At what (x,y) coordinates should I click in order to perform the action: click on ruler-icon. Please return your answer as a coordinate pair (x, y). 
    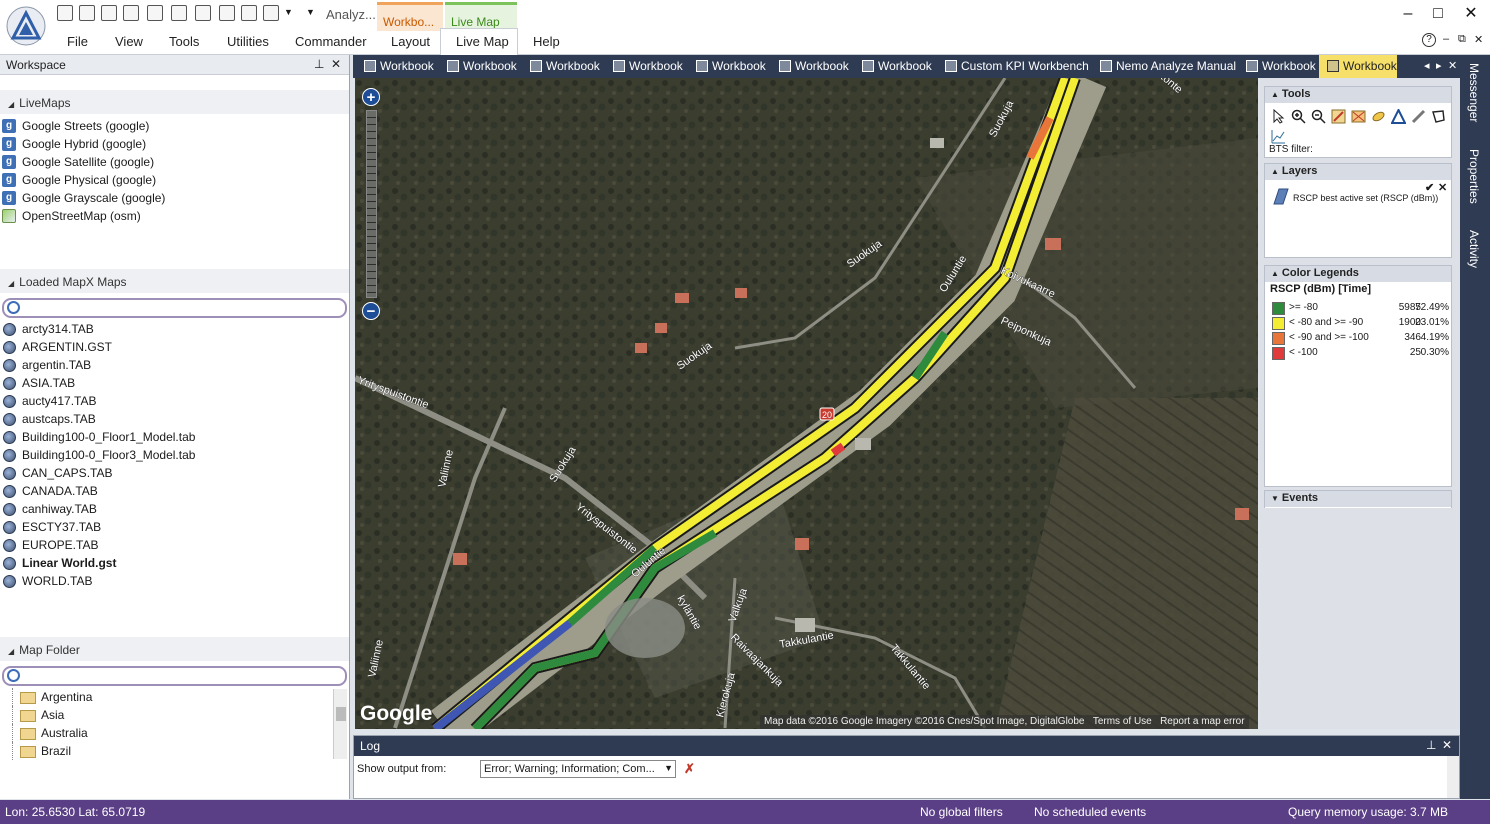
    Looking at the image, I should click on (1418, 116).